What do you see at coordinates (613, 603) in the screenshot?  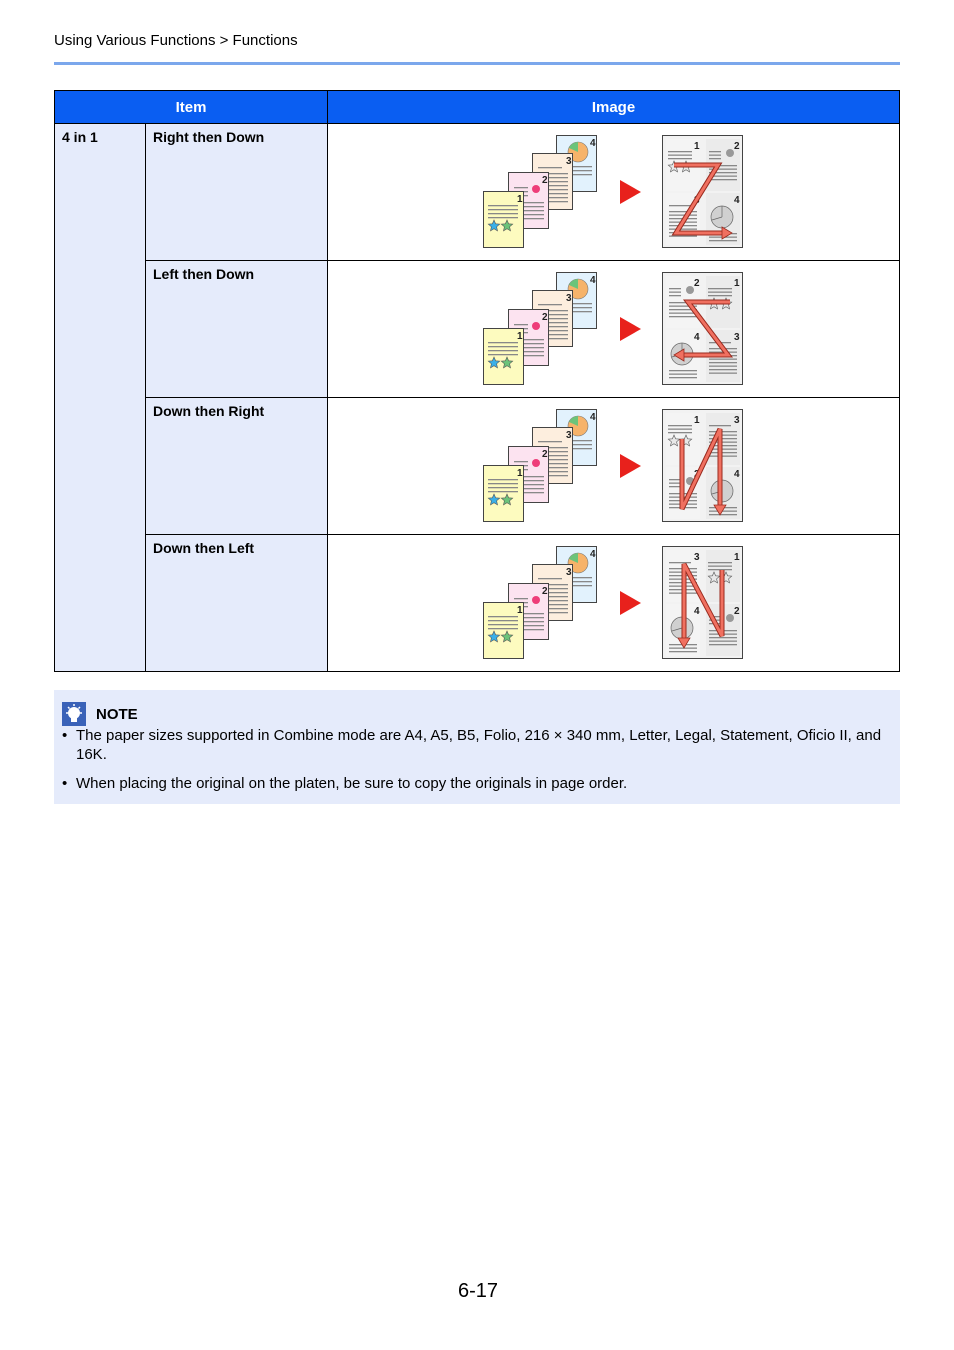 I see `image-cell: 4 3 2 1 3 1 4 2` at bounding box center [613, 603].